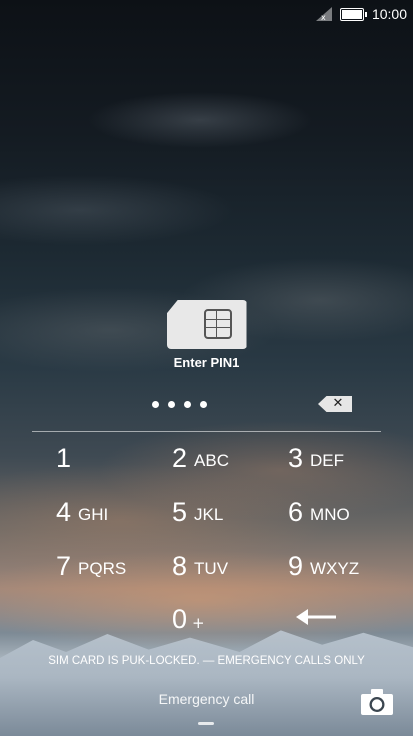 This screenshot has height=736, width=413. What do you see at coordinates (217, 324) in the screenshot?
I see `sim-chip` at bounding box center [217, 324].